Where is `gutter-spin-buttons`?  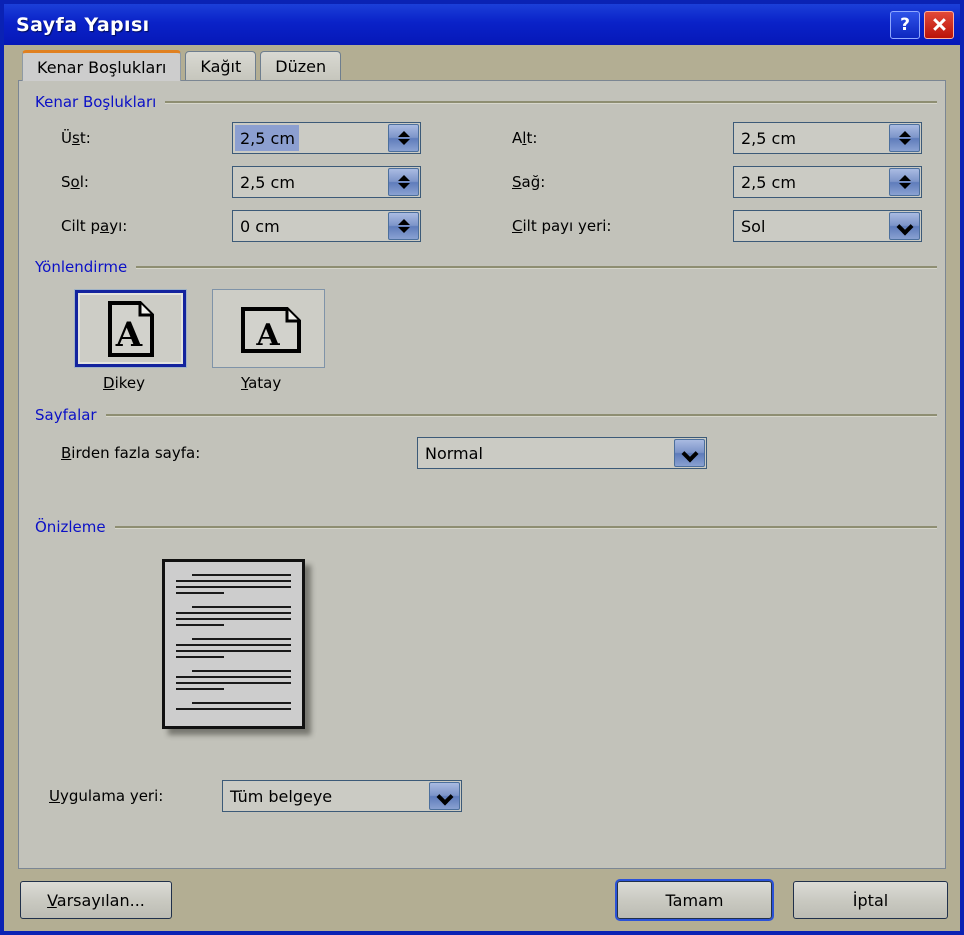 gutter-spin-buttons is located at coordinates (403, 226).